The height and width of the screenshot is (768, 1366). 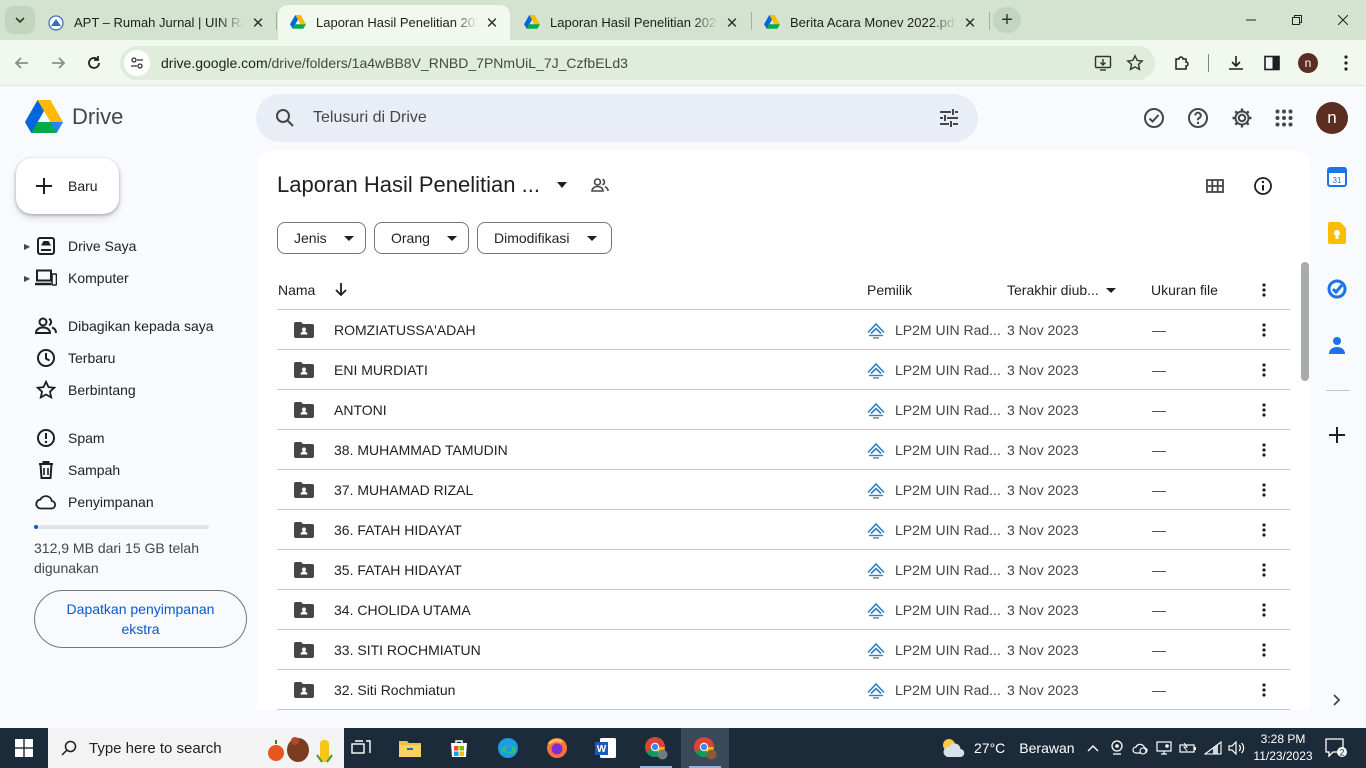 I want to click on taskbar-search-box: Type here to search, so click(x=196, y=748).